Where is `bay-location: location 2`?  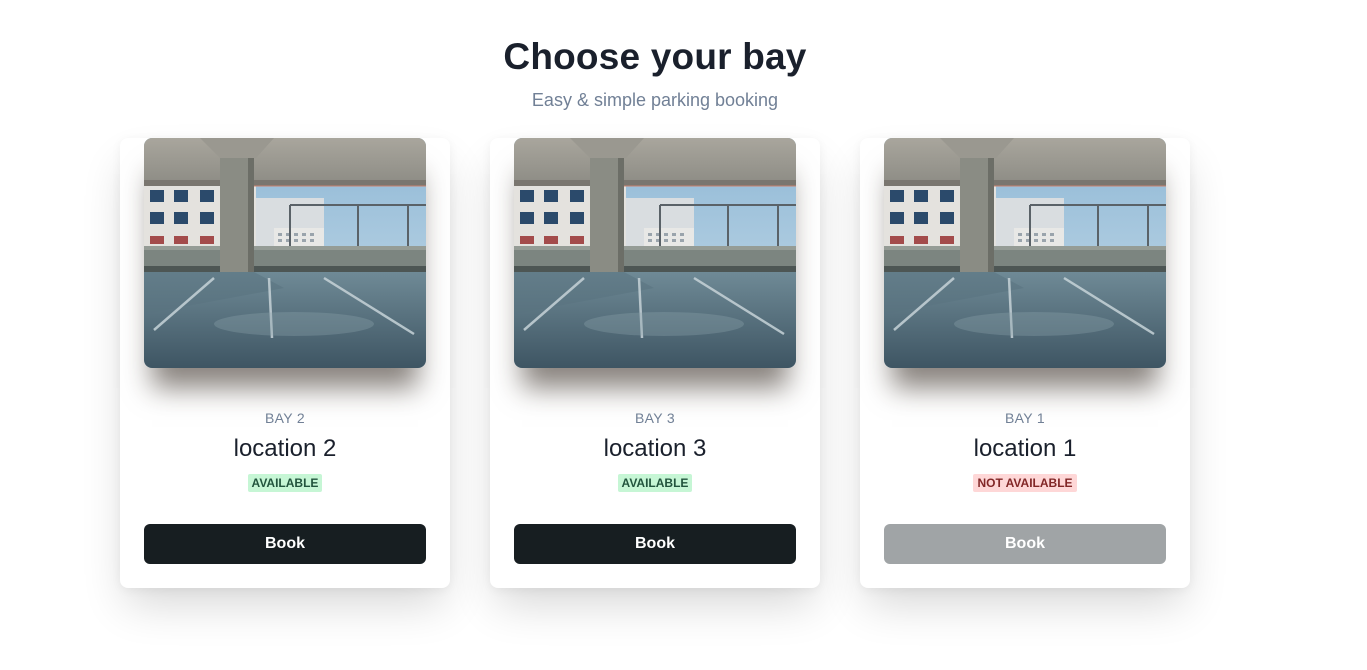
bay-location: location 2 is located at coordinates (285, 448).